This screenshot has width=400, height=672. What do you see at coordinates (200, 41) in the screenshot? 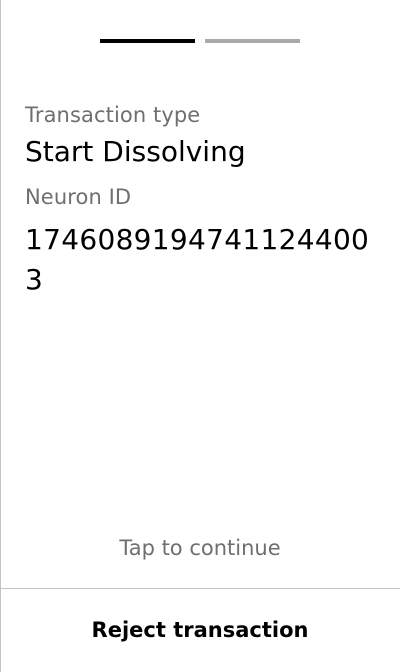
I see `step-progress-indicator` at bounding box center [200, 41].